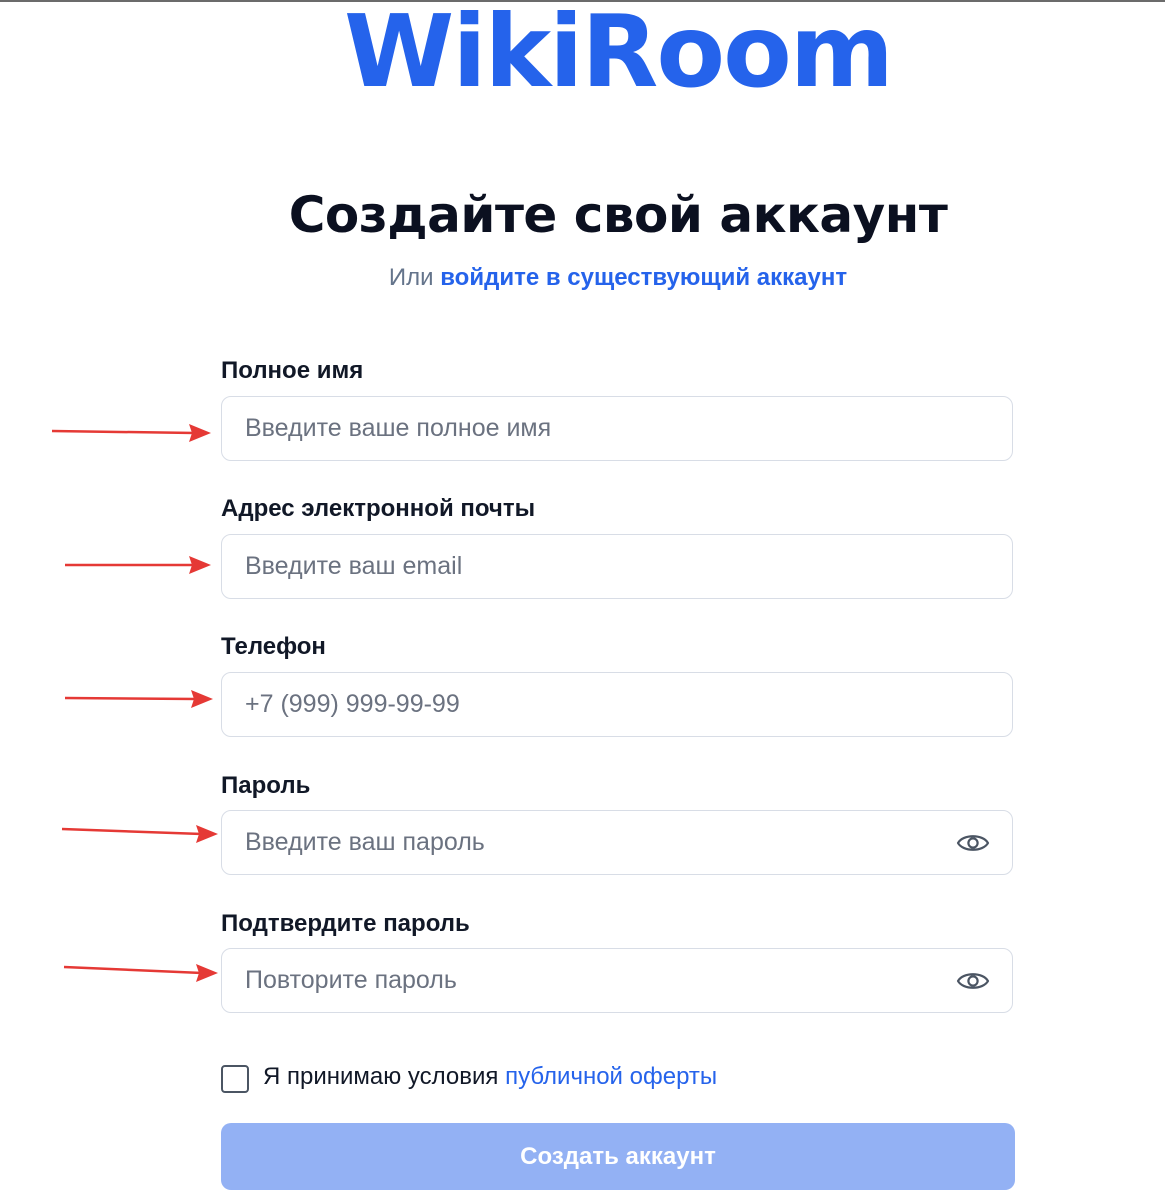  What do you see at coordinates (643, 277) in the screenshot?
I see `login-link: войдите в существующий аккаунт` at bounding box center [643, 277].